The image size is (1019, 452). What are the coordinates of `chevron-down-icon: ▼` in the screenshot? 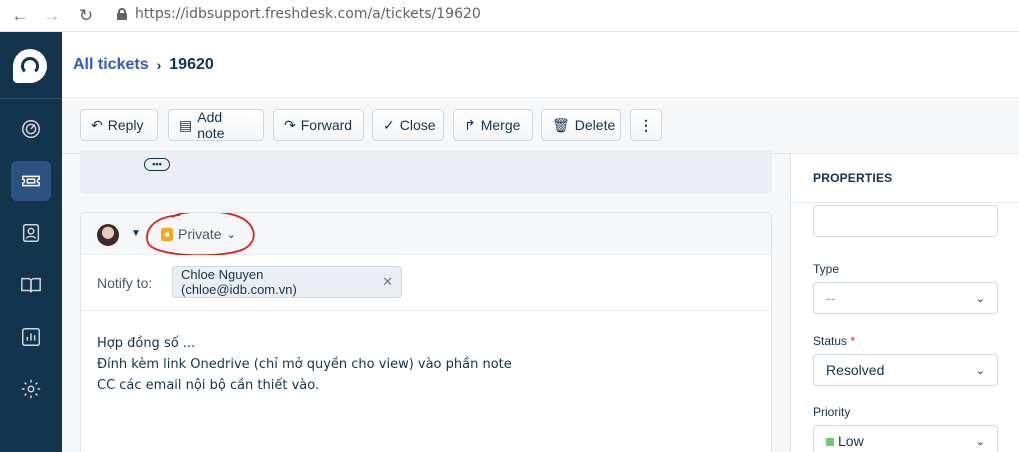 It's located at (136, 233).